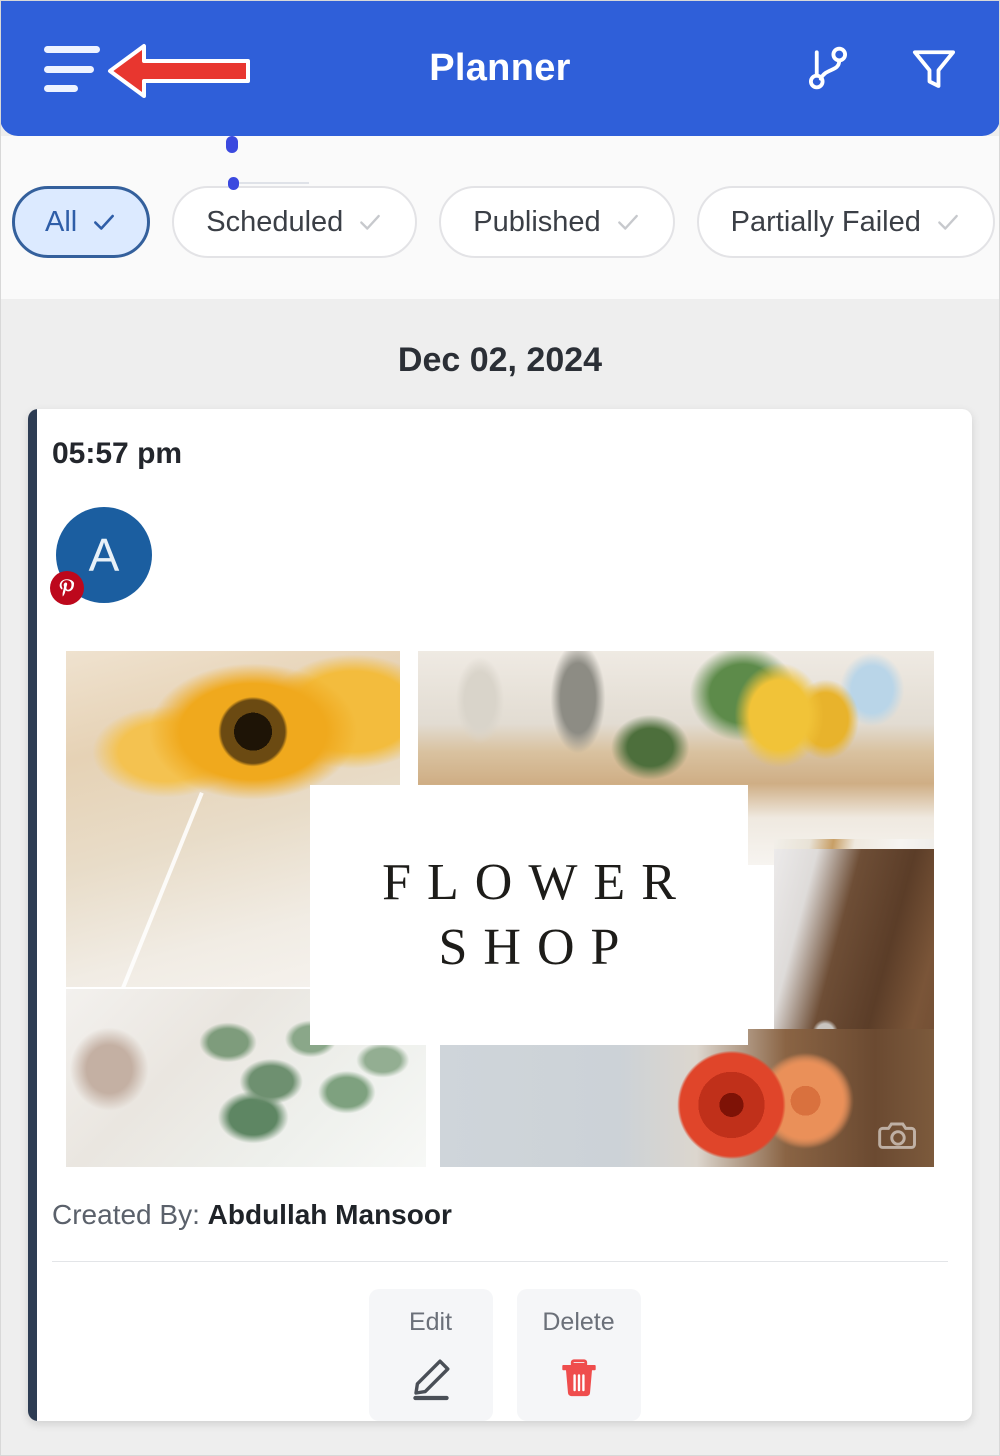 This screenshot has width=1000, height=1456. Describe the element at coordinates (897, 1135) in the screenshot. I see `camera-watermark-icon` at that location.